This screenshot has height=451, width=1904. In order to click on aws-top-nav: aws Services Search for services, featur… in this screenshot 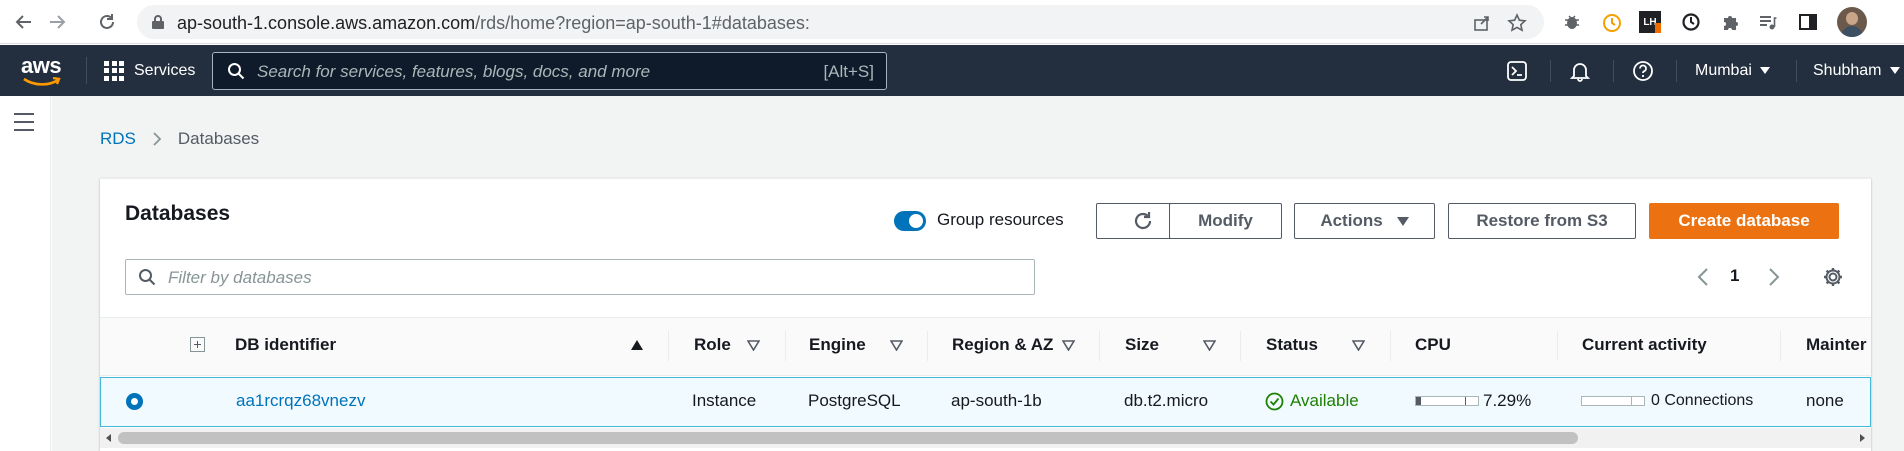, I will do `click(952, 70)`.